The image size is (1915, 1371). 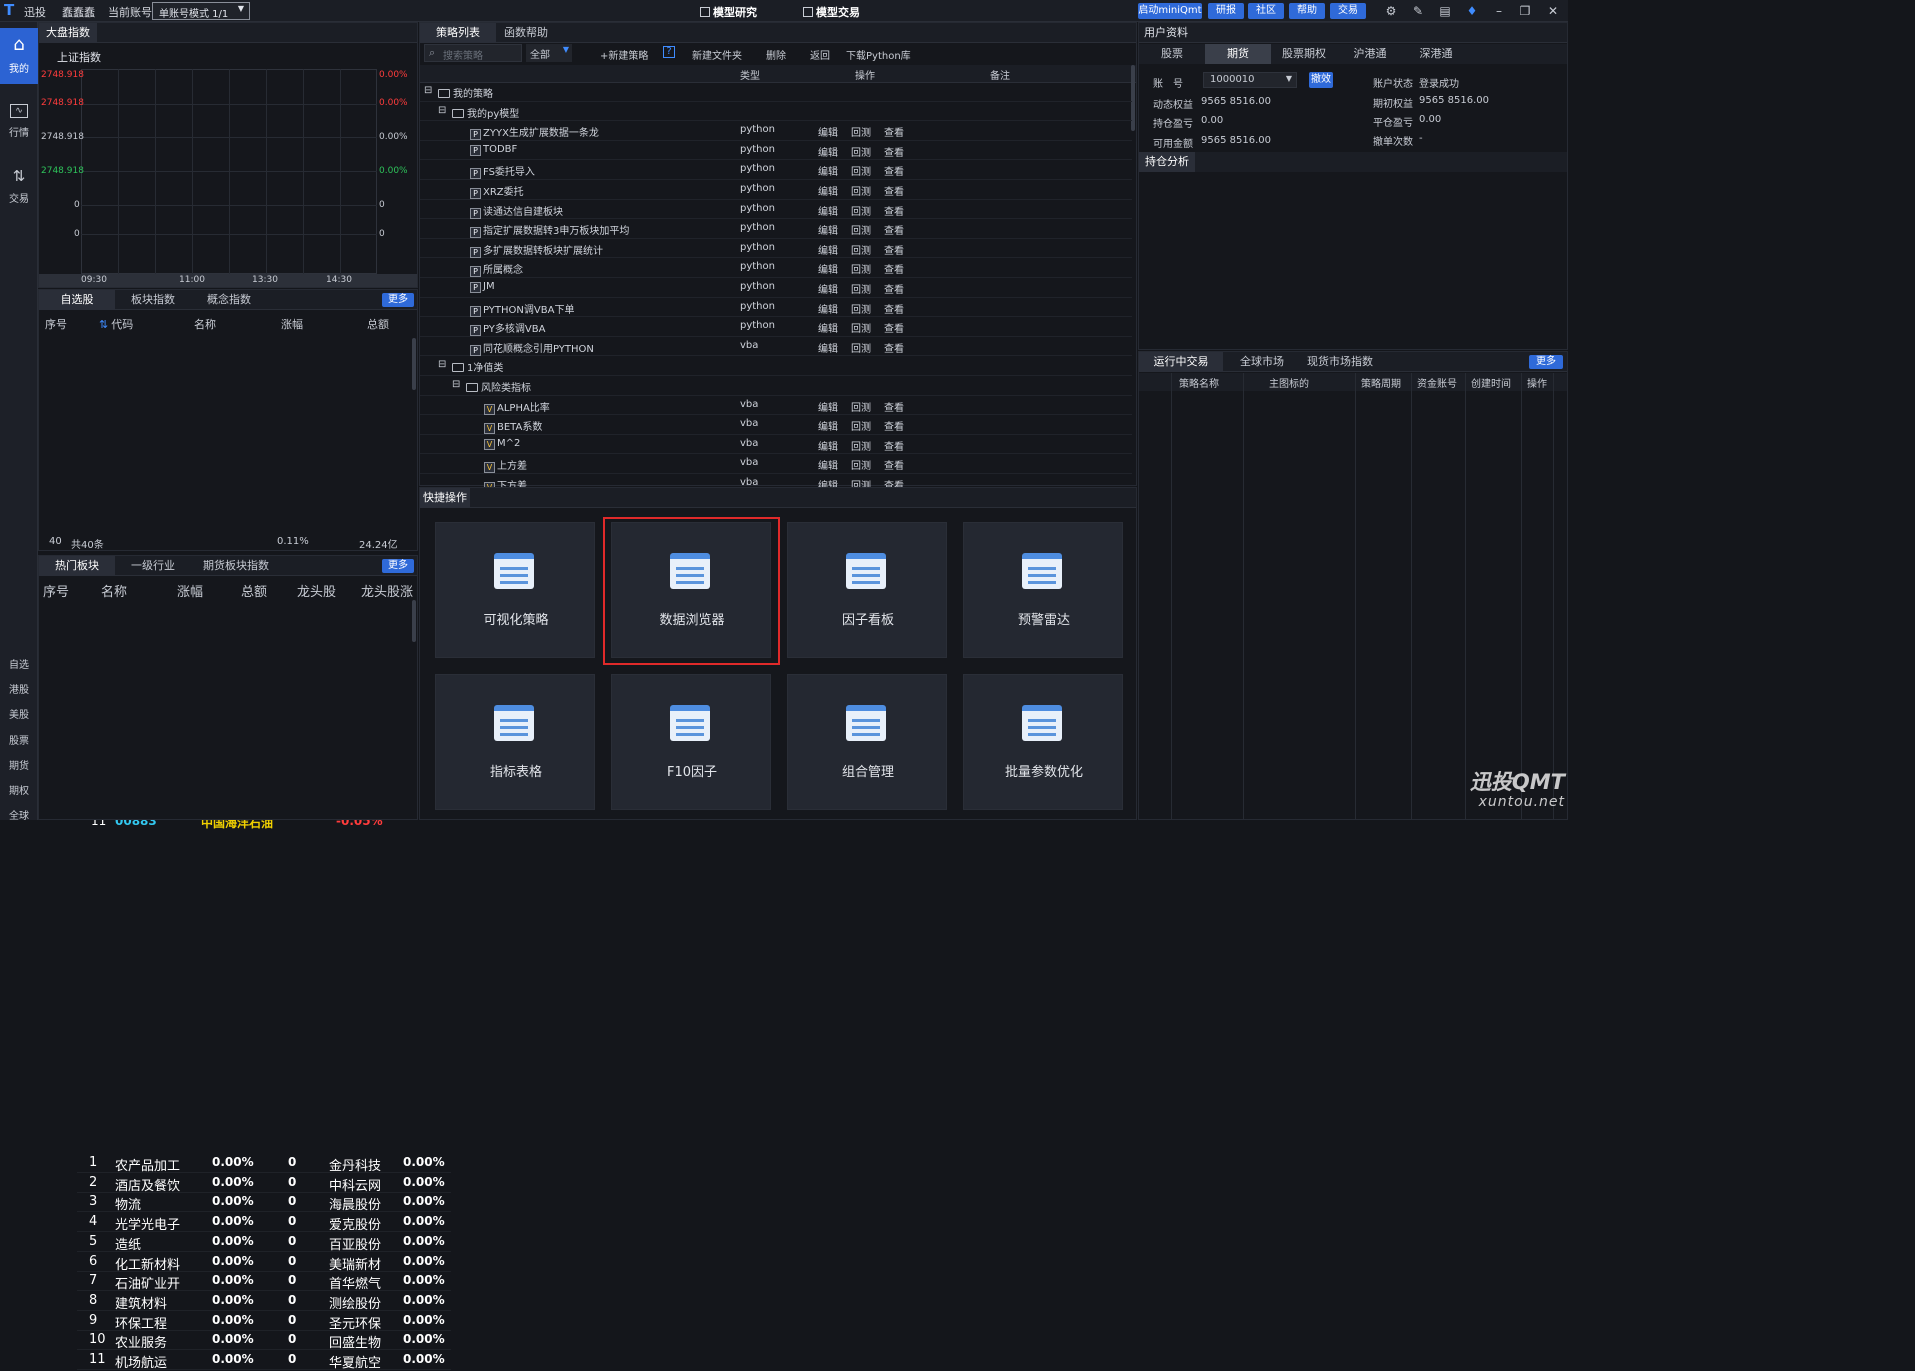 I want to click on tree-item: V BETA系数 vba 编辑 回测 查看, so click(x=776, y=425).